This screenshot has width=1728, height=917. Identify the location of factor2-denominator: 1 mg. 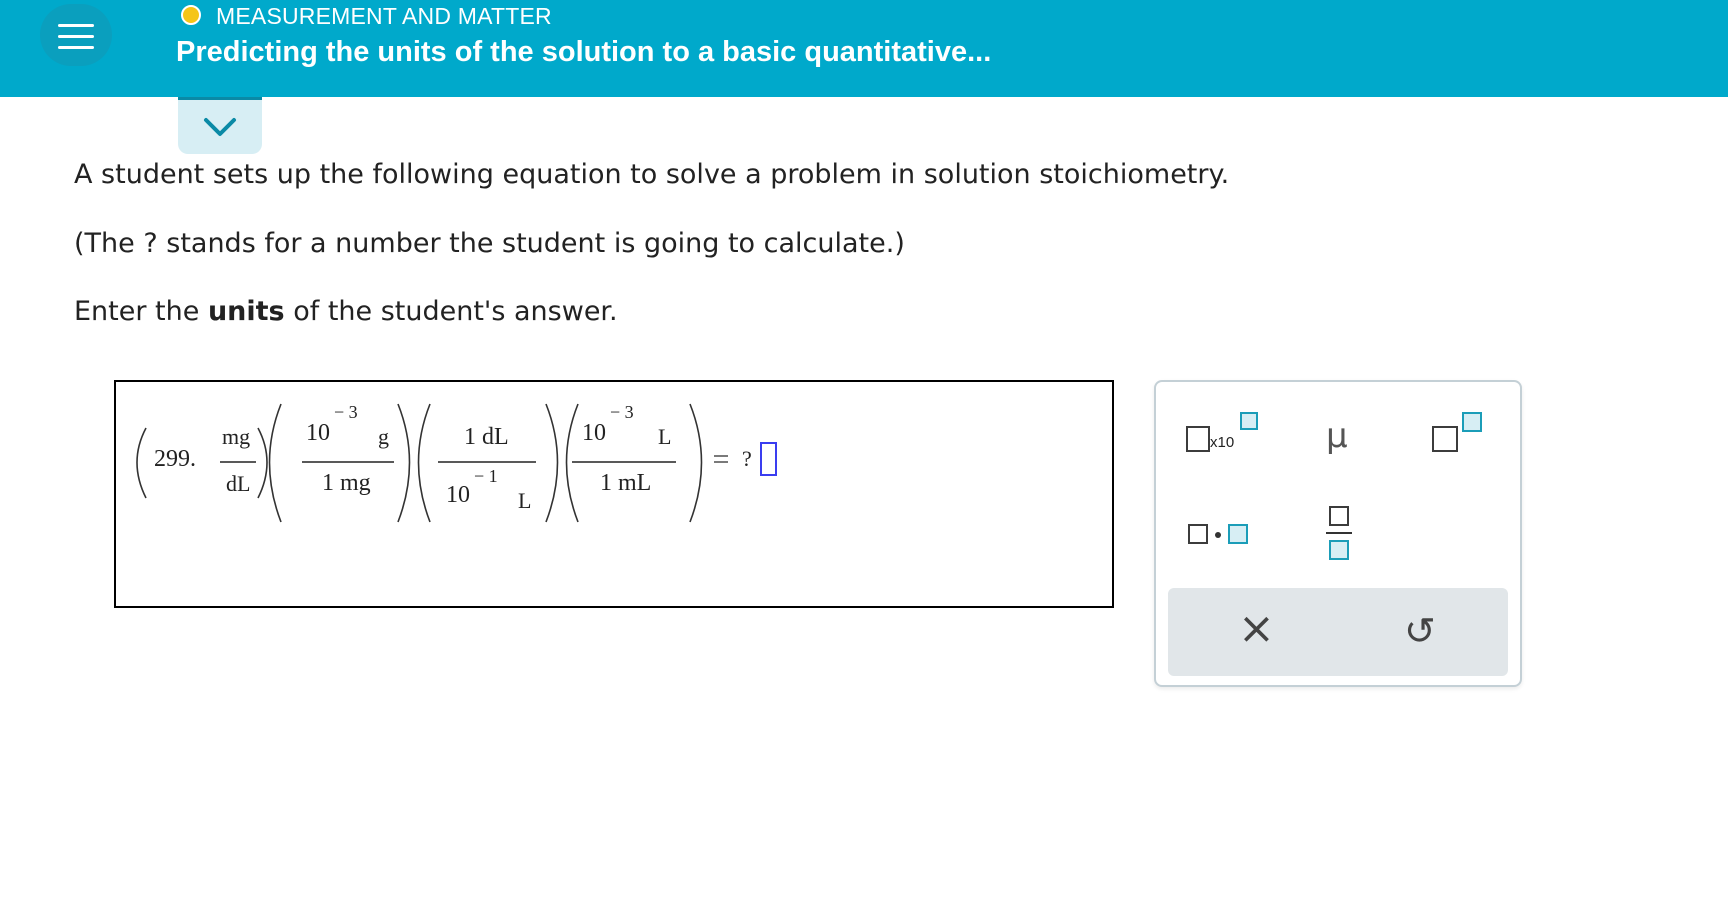
(346, 483).